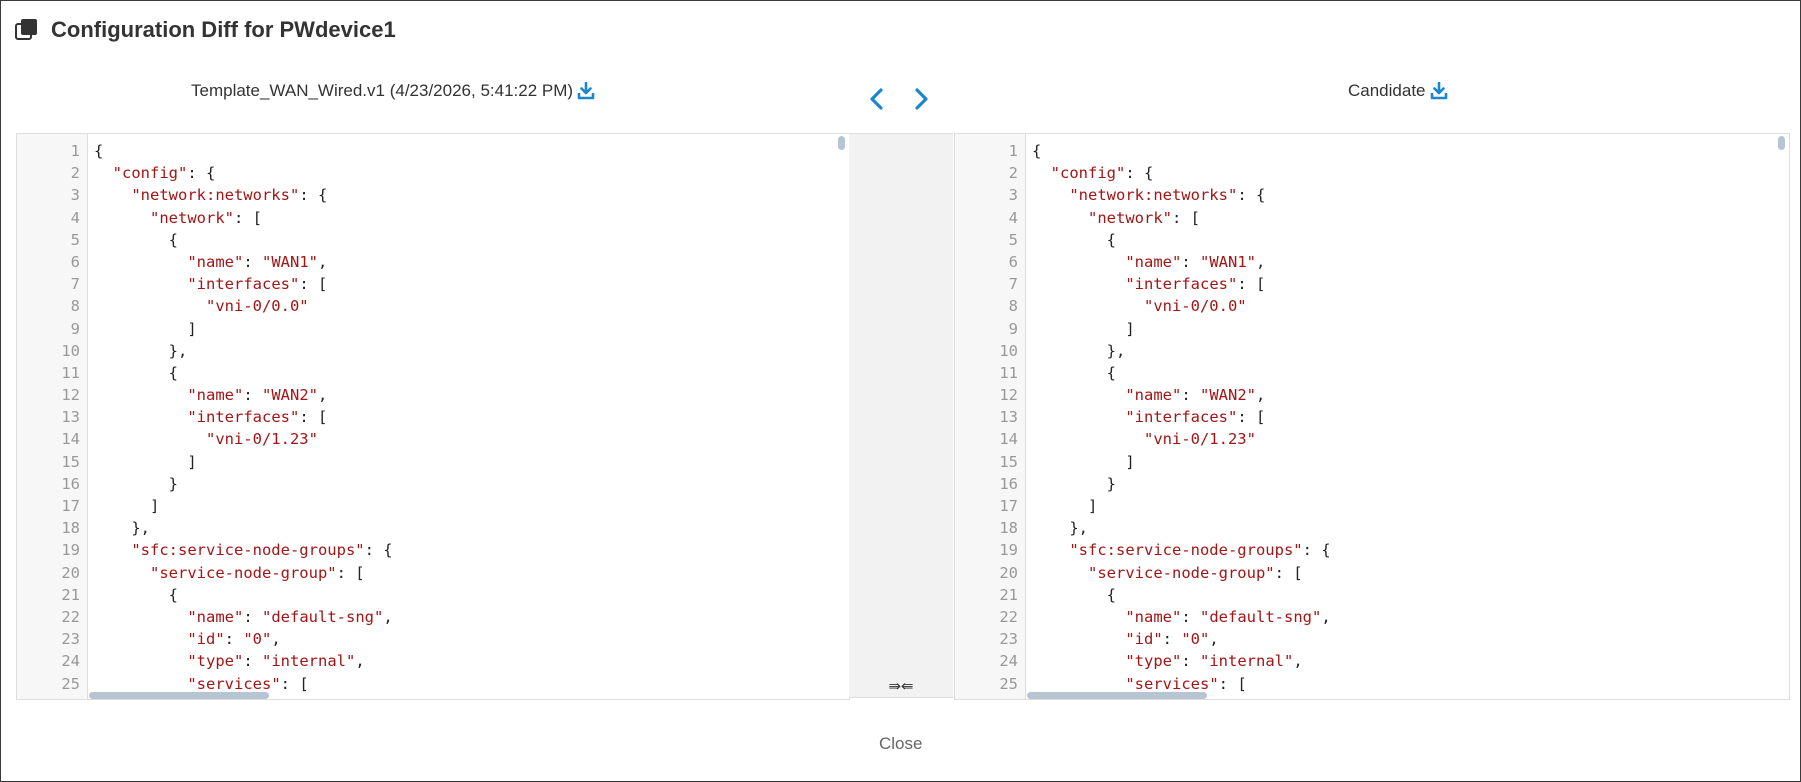 The width and height of the screenshot is (1801, 782). I want to click on diff-gap: ⇛⇚, so click(901, 415).